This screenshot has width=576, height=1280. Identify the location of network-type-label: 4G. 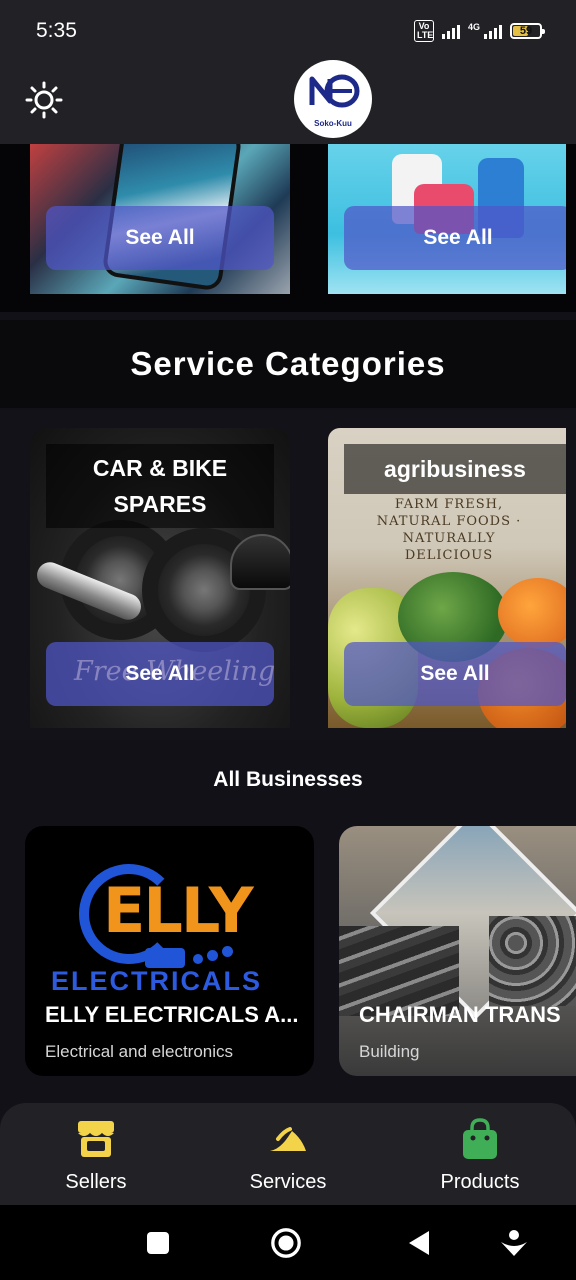
(473, 26).